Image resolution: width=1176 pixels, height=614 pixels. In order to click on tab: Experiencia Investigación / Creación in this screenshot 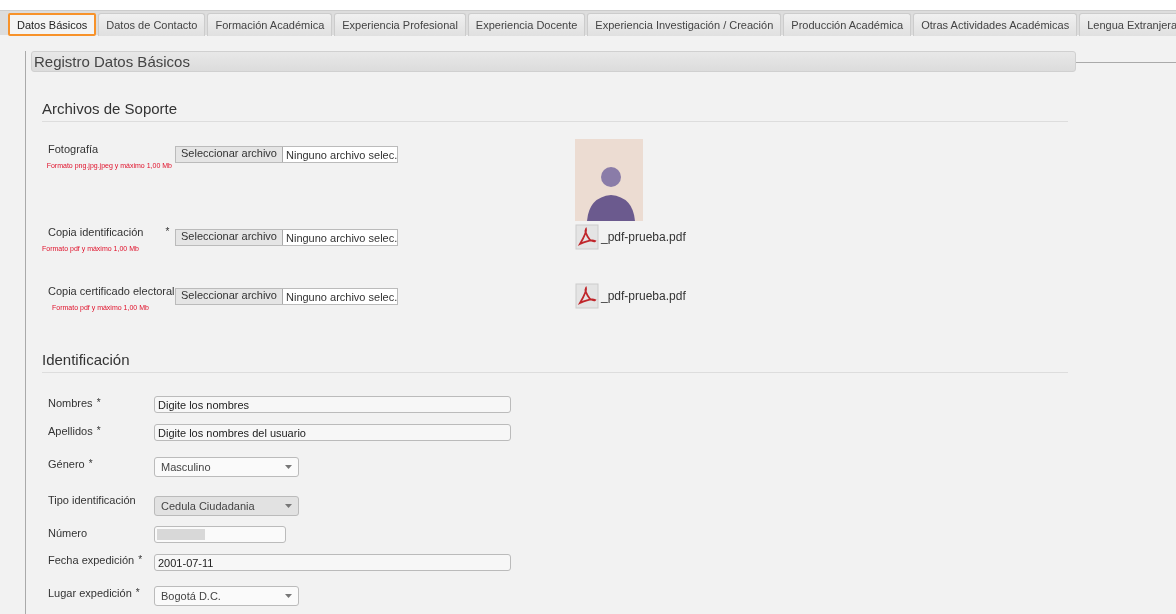, I will do `click(684, 24)`.